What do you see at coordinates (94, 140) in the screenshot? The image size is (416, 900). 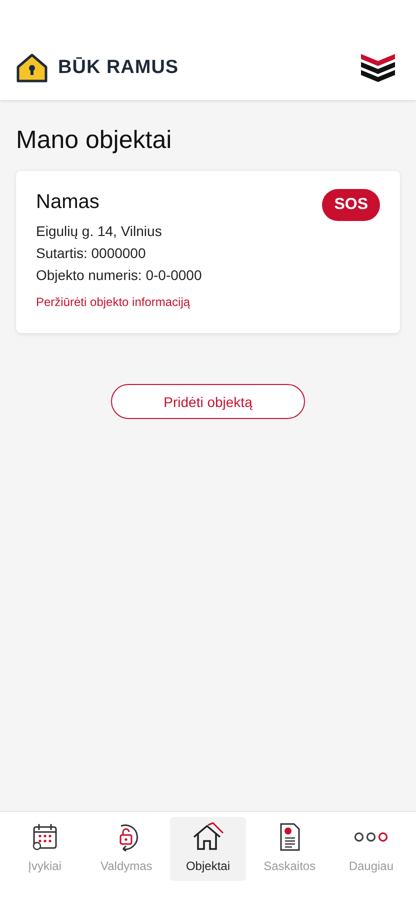 I see `page-title: Mano objektai` at bounding box center [94, 140].